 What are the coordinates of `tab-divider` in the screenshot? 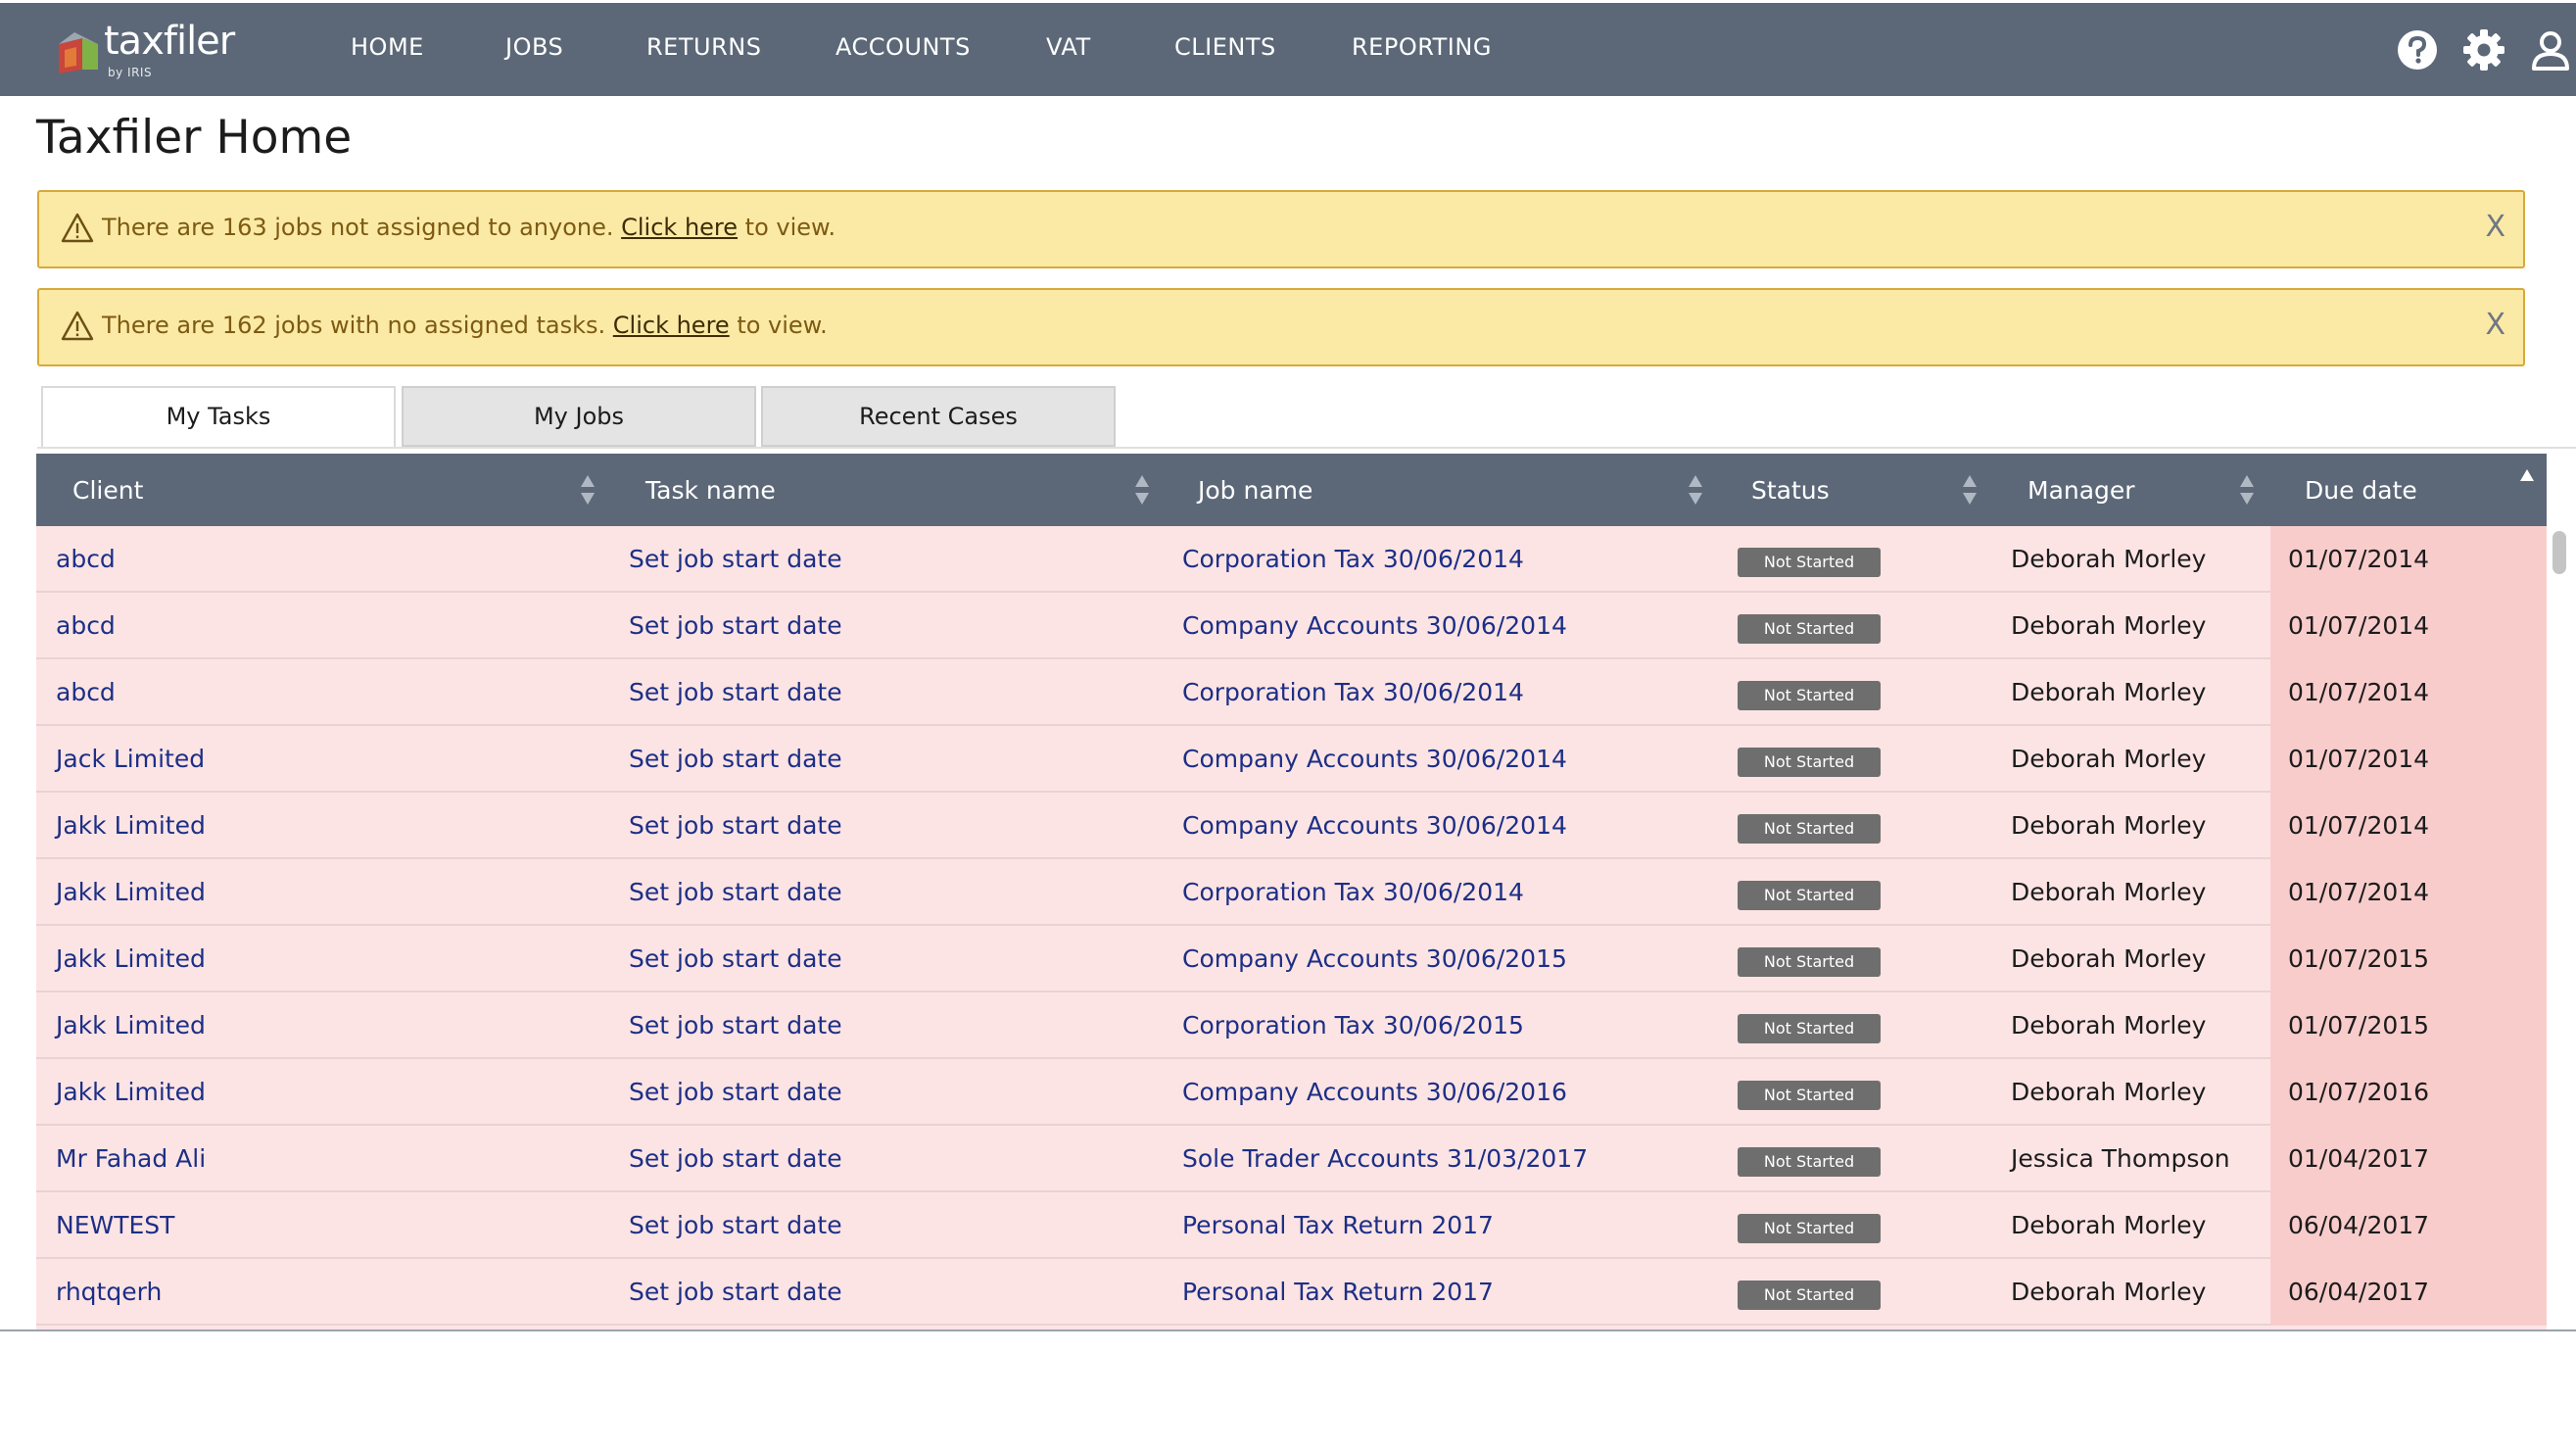 It's located at (1306, 448).